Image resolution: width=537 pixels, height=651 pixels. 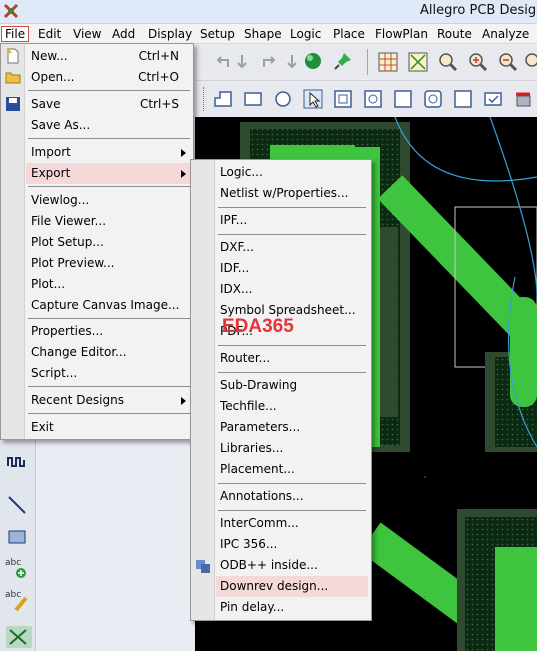 What do you see at coordinates (313, 61) in the screenshot?
I see `3d-view-icon` at bounding box center [313, 61].